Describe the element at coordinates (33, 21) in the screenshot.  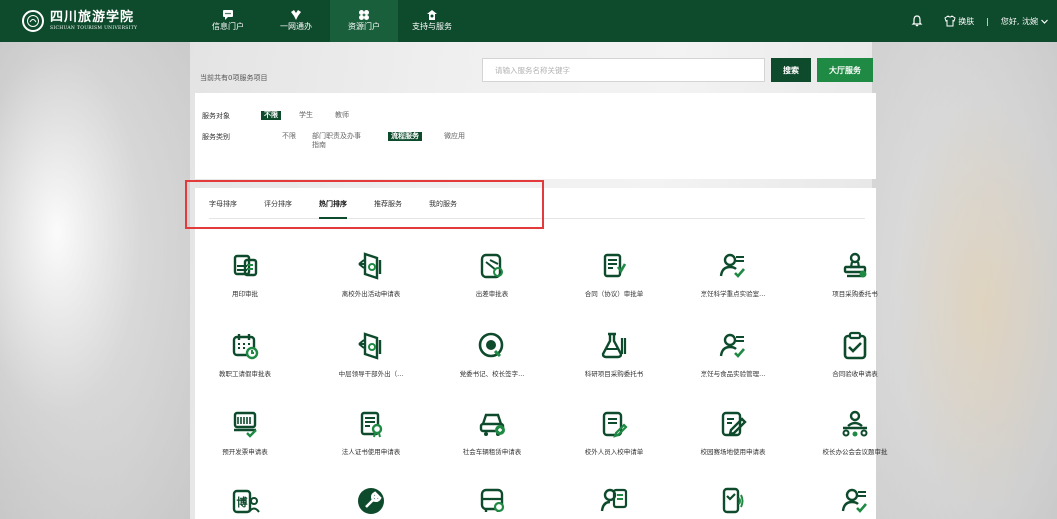
I see `university-seal-icon` at that location.